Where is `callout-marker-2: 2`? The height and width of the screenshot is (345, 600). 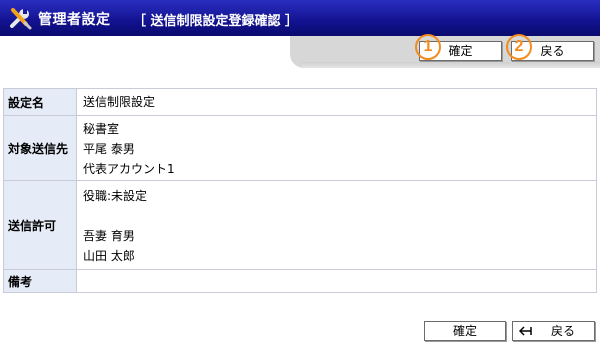
callout-marker-2: 2 is located at coordinates (519, 47).